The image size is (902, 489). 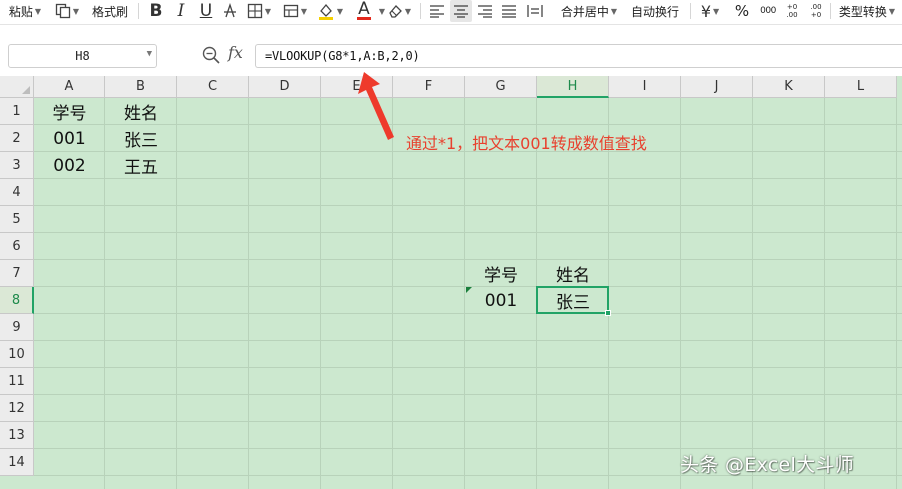 I want to click on formula-input: =VLOOKUP(G8*1,A:B,2,0), so click(x=578, y=56).